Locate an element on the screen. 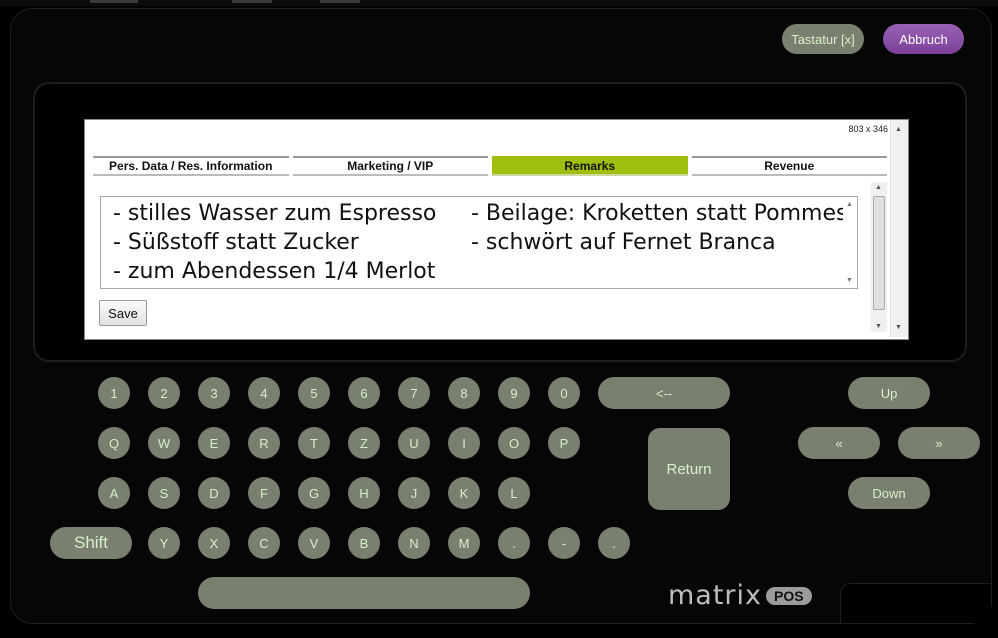 The width and height of the screenshot is (998, 638). content-scrollbar: ▲ ▼ is located at coordinates (879, 257).